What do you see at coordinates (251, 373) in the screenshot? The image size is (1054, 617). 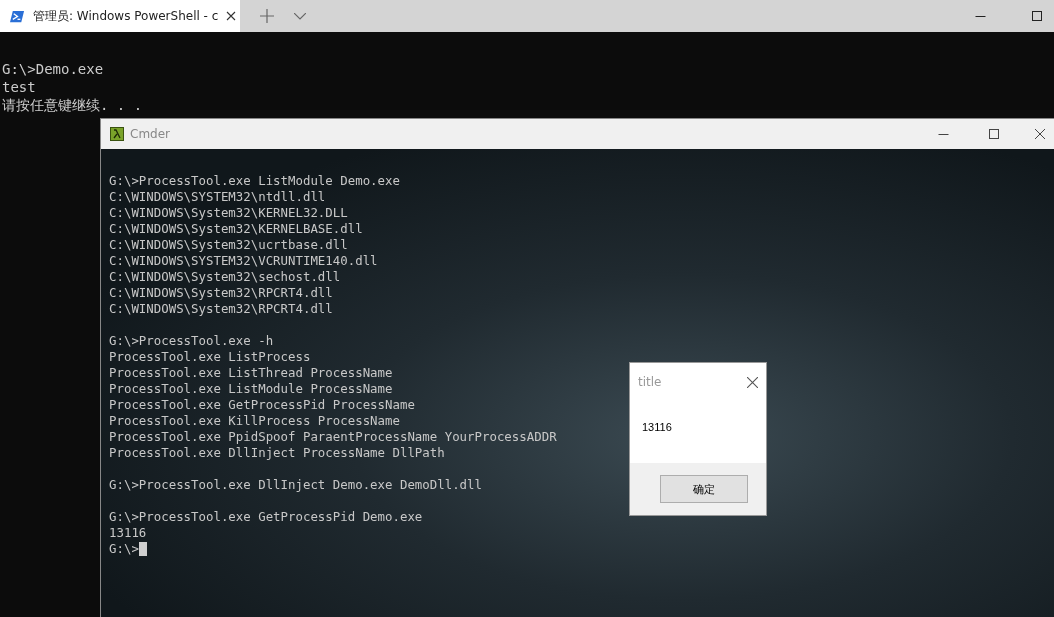 I see `terminal-line: ProcessTool.exe ListThread ProcessName` at bounding box center [251, 373].